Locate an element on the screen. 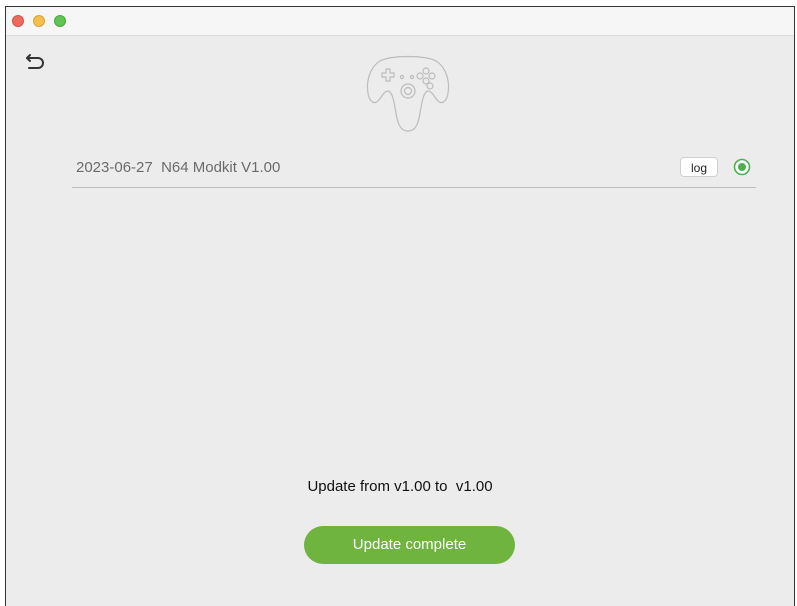  back-button is located at coordinates (36, 62).